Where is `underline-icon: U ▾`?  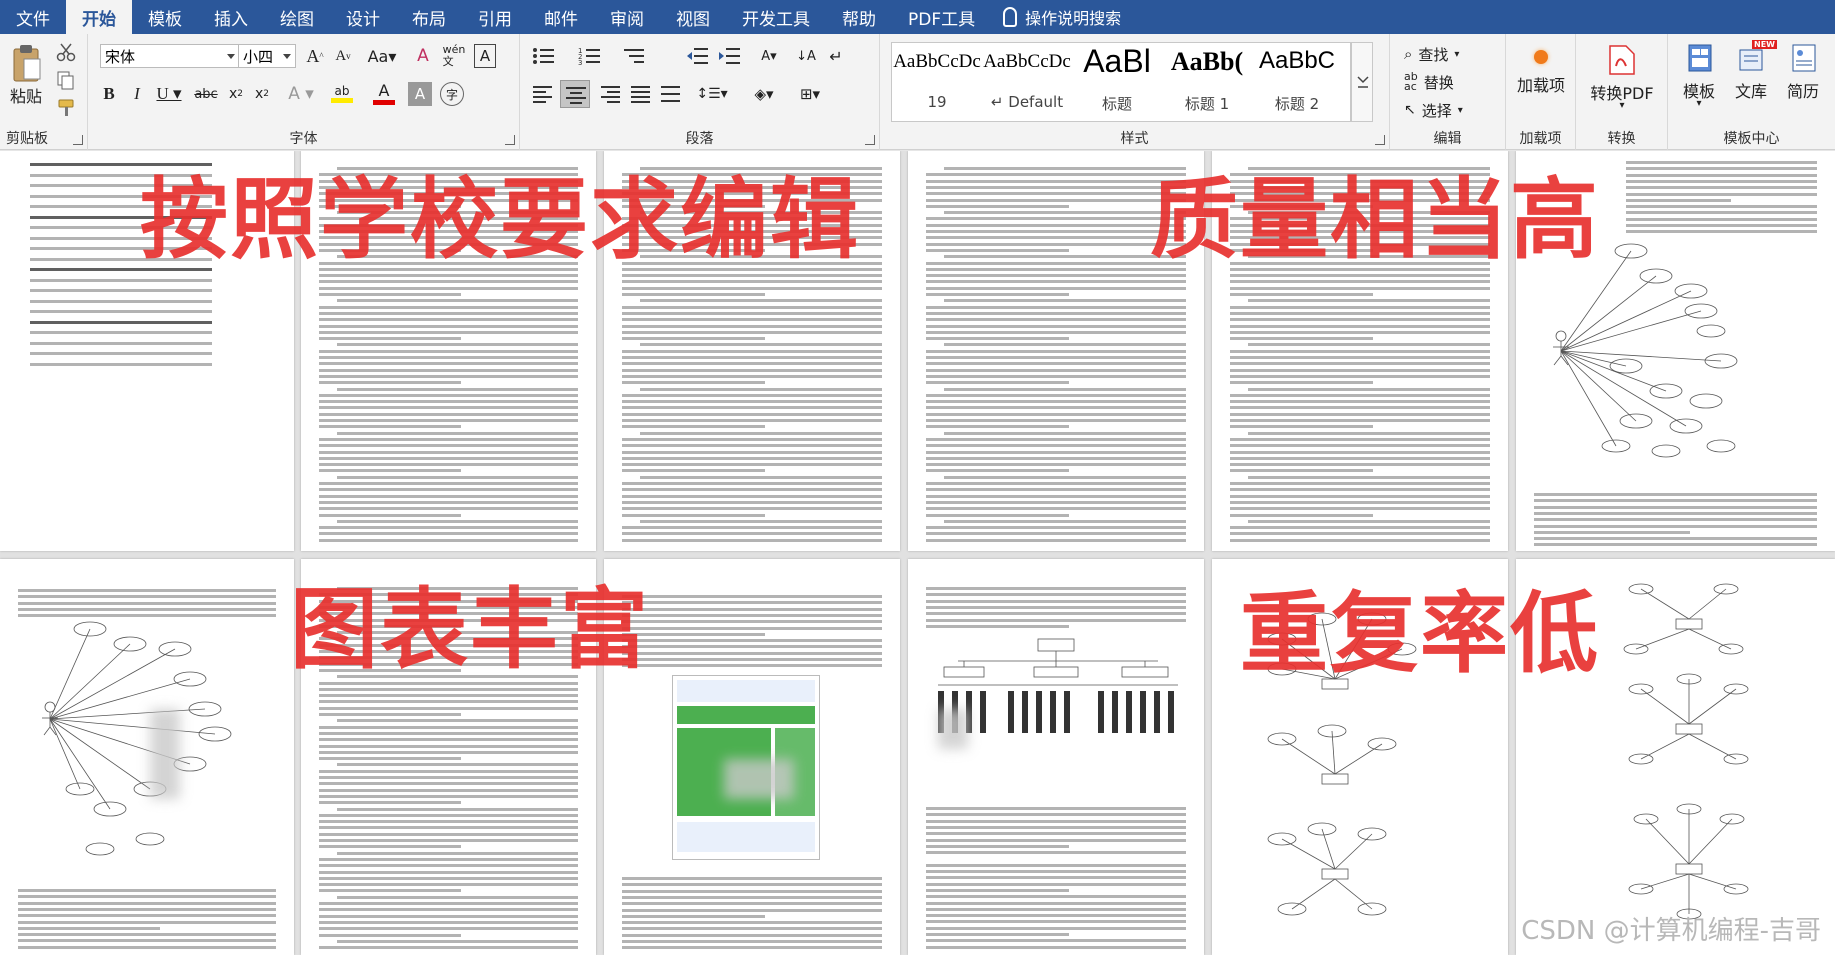
underline-icon: U ▾ is located at coordinates (169, 94).